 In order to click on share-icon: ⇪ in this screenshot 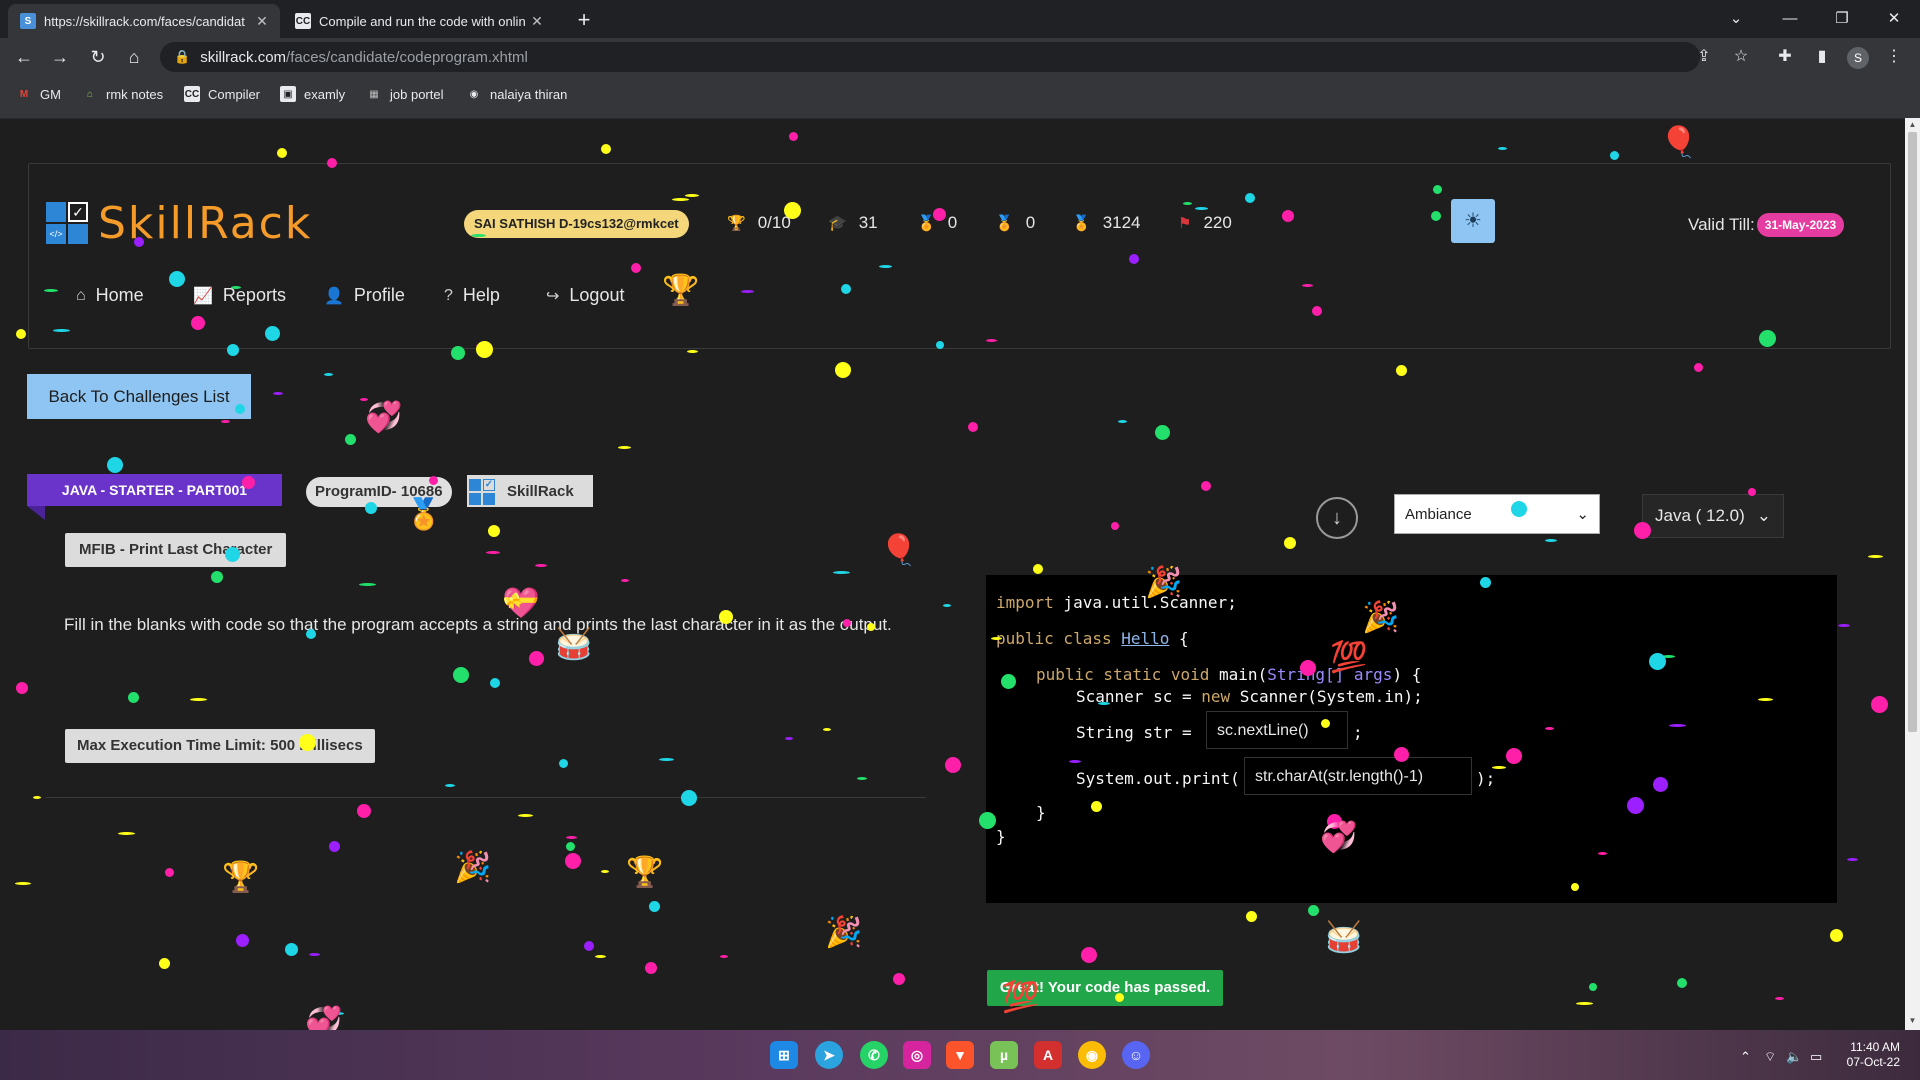, I will do `click(1704, 57)`.